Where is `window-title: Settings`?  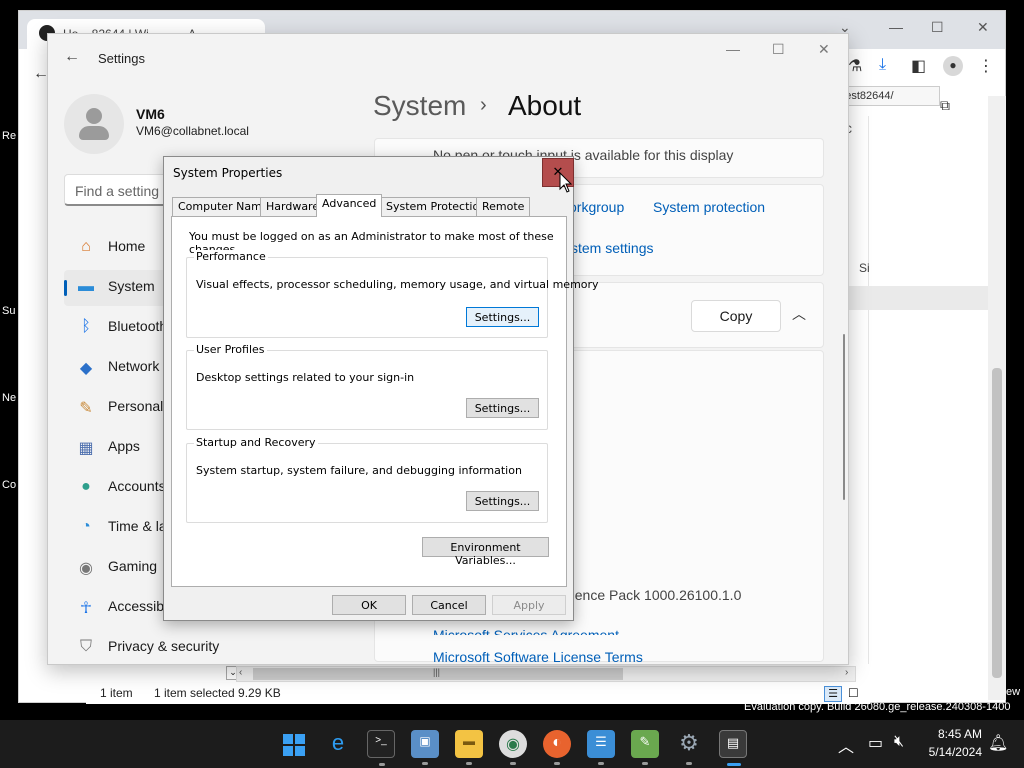 window-title: Settings is located at coordinates (121, 58).